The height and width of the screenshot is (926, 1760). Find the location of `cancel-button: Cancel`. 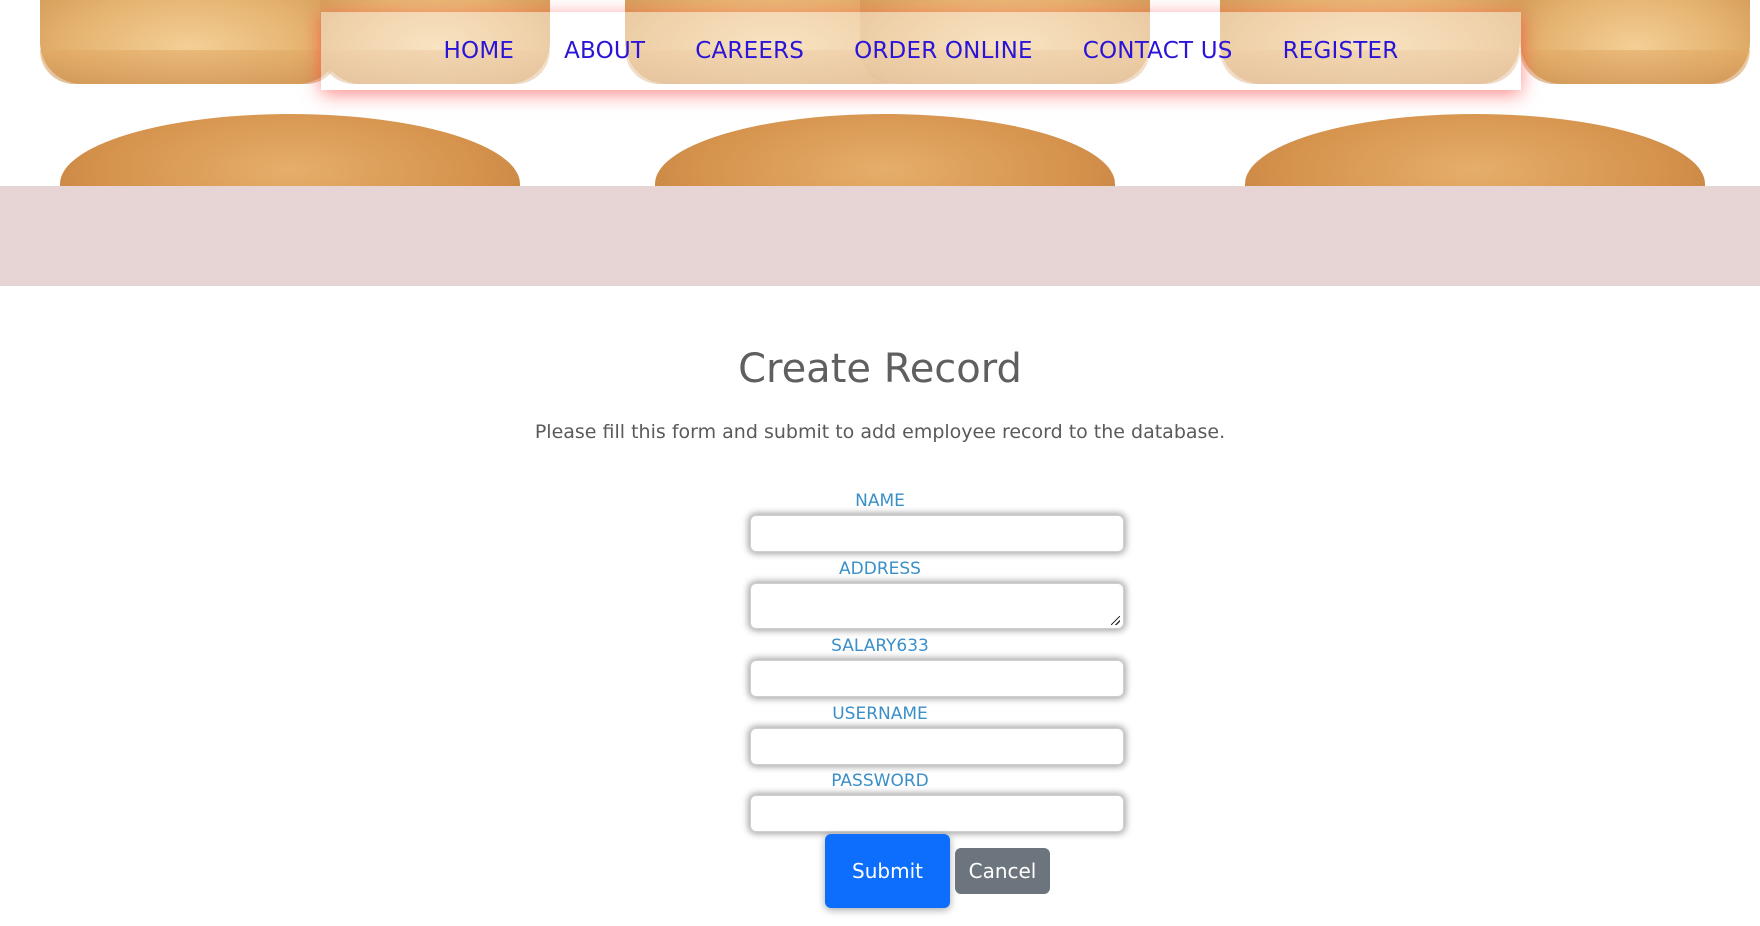

cancel-button: Cancel is located at coordinates (1002, 871).